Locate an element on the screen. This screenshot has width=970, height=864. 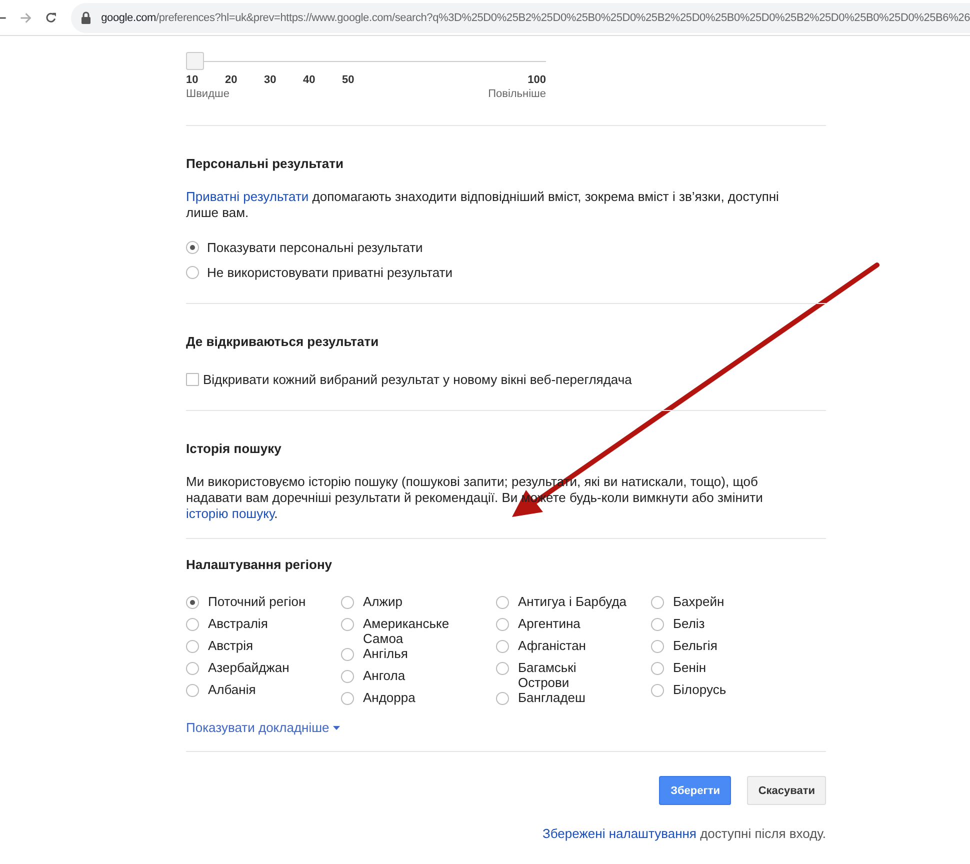
region-label: Афганістан is located at coordinates (552, 645).